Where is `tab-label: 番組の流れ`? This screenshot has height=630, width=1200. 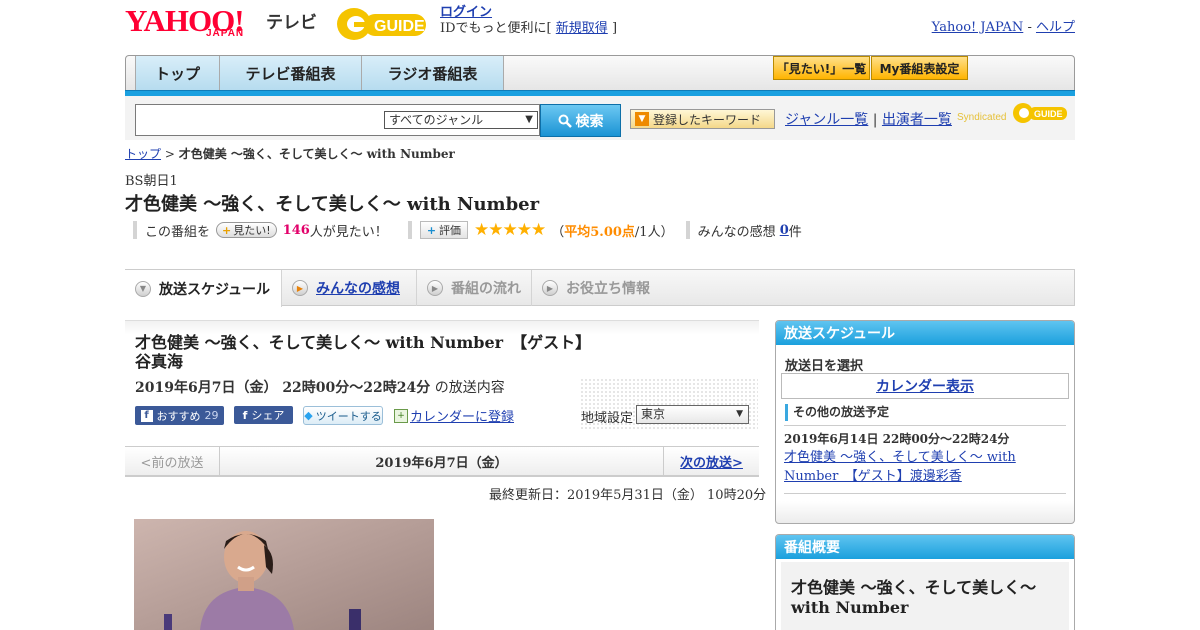
tab-label: 番組の流れ is located at coordinates (486, 289).